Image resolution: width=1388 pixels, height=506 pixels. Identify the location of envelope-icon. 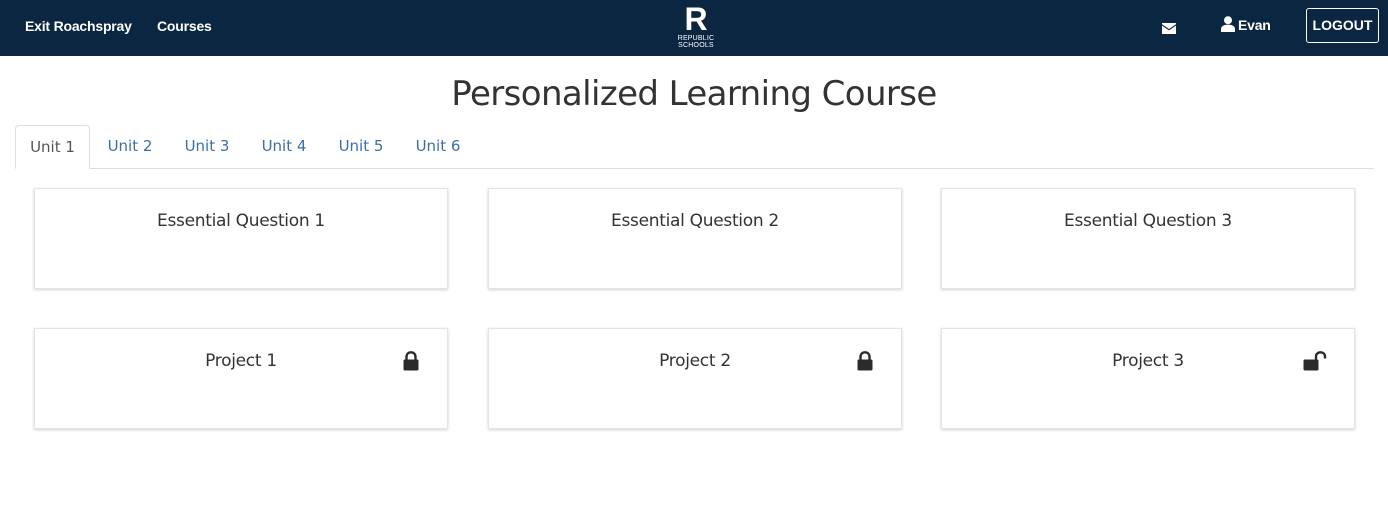
(1169, 27).